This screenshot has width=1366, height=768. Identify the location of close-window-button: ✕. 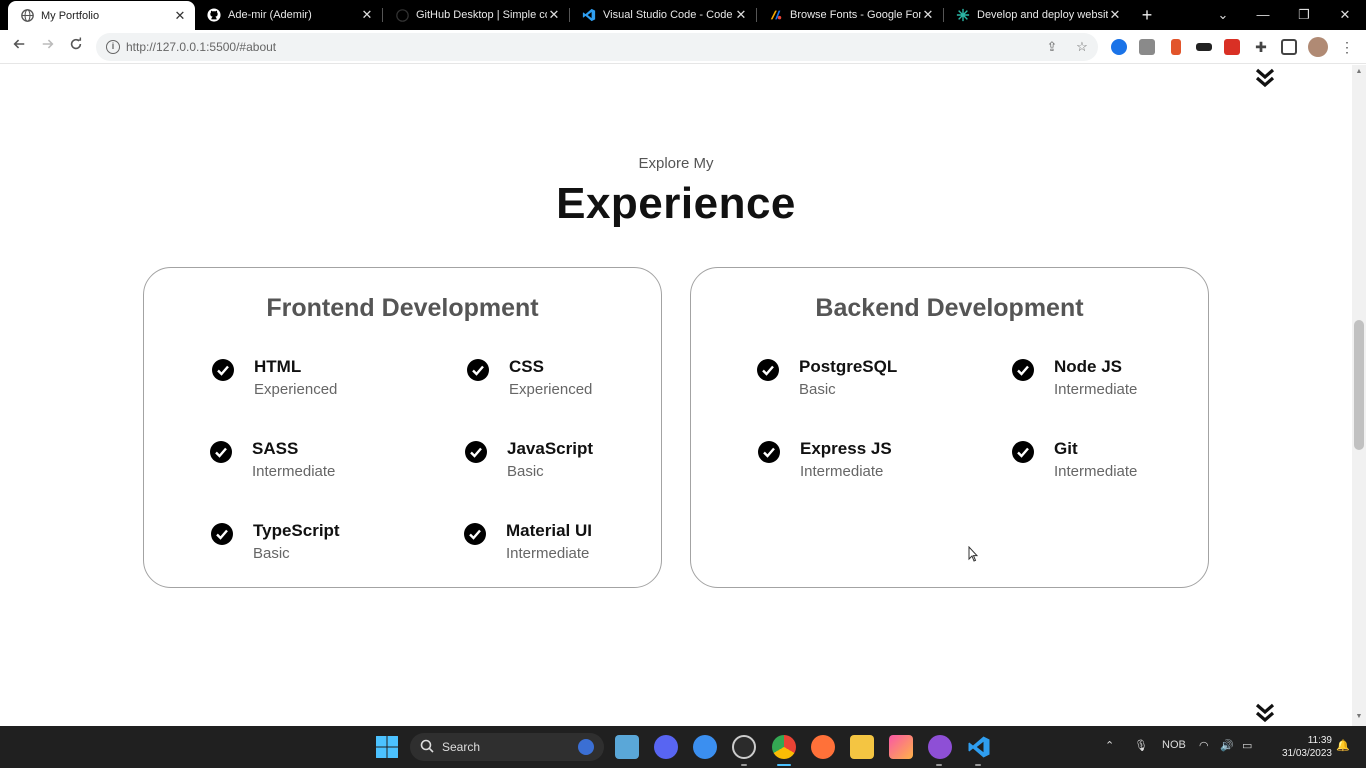
(1345, 15).